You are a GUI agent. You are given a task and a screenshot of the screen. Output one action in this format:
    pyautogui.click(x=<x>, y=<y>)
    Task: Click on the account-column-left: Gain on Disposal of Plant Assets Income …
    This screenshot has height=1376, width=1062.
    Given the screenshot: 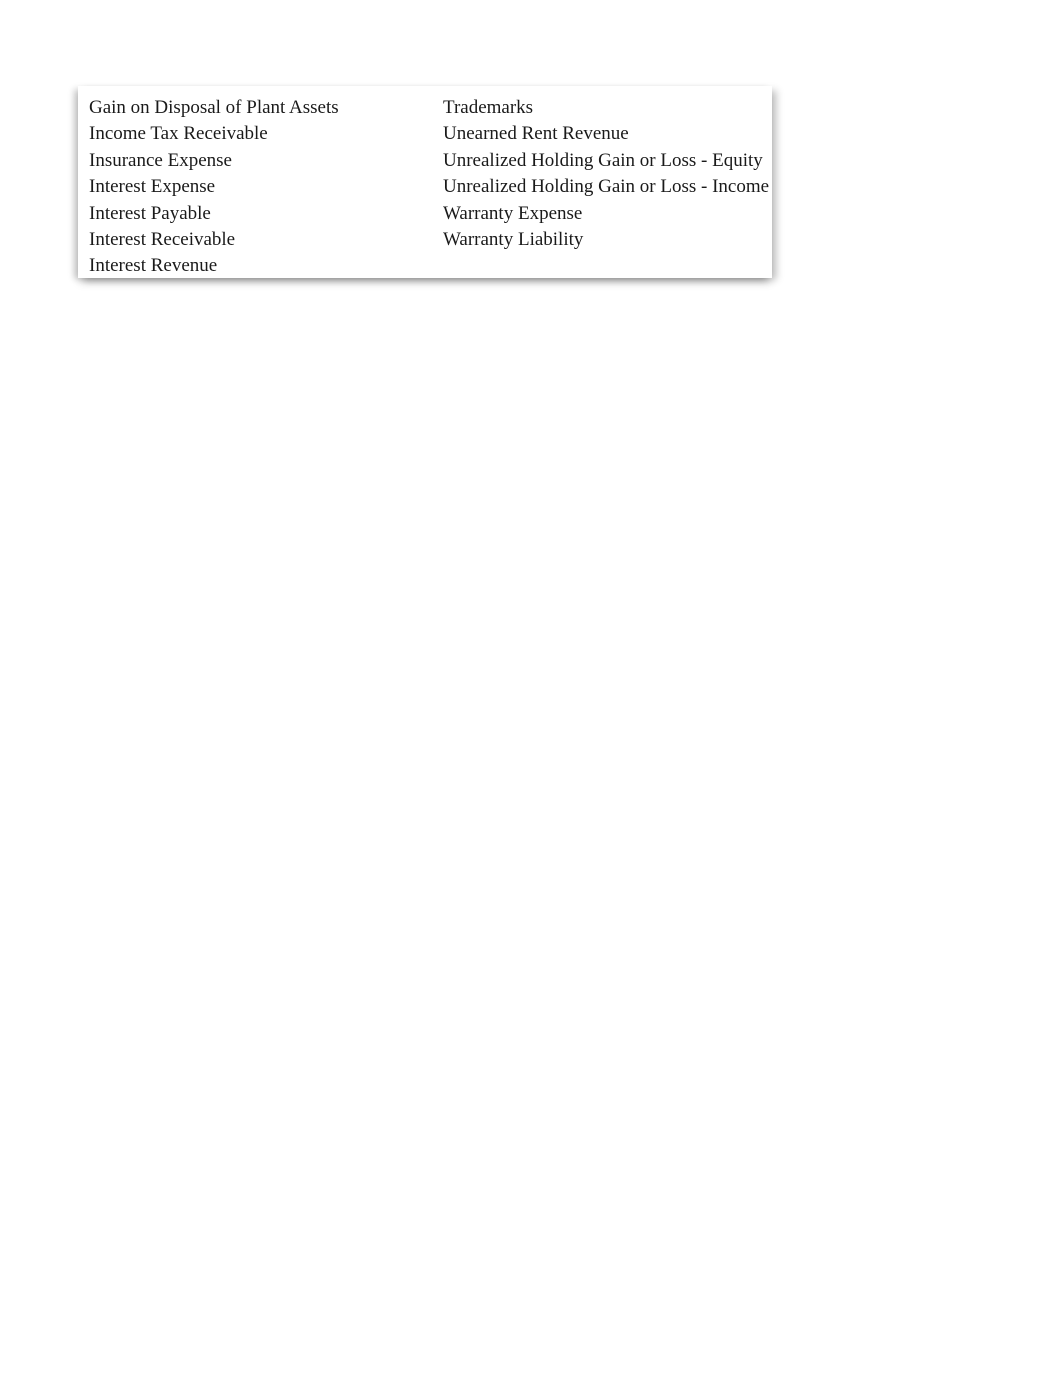 What is the action you would take?
    pyautogui.click(x=255, y=182)
    